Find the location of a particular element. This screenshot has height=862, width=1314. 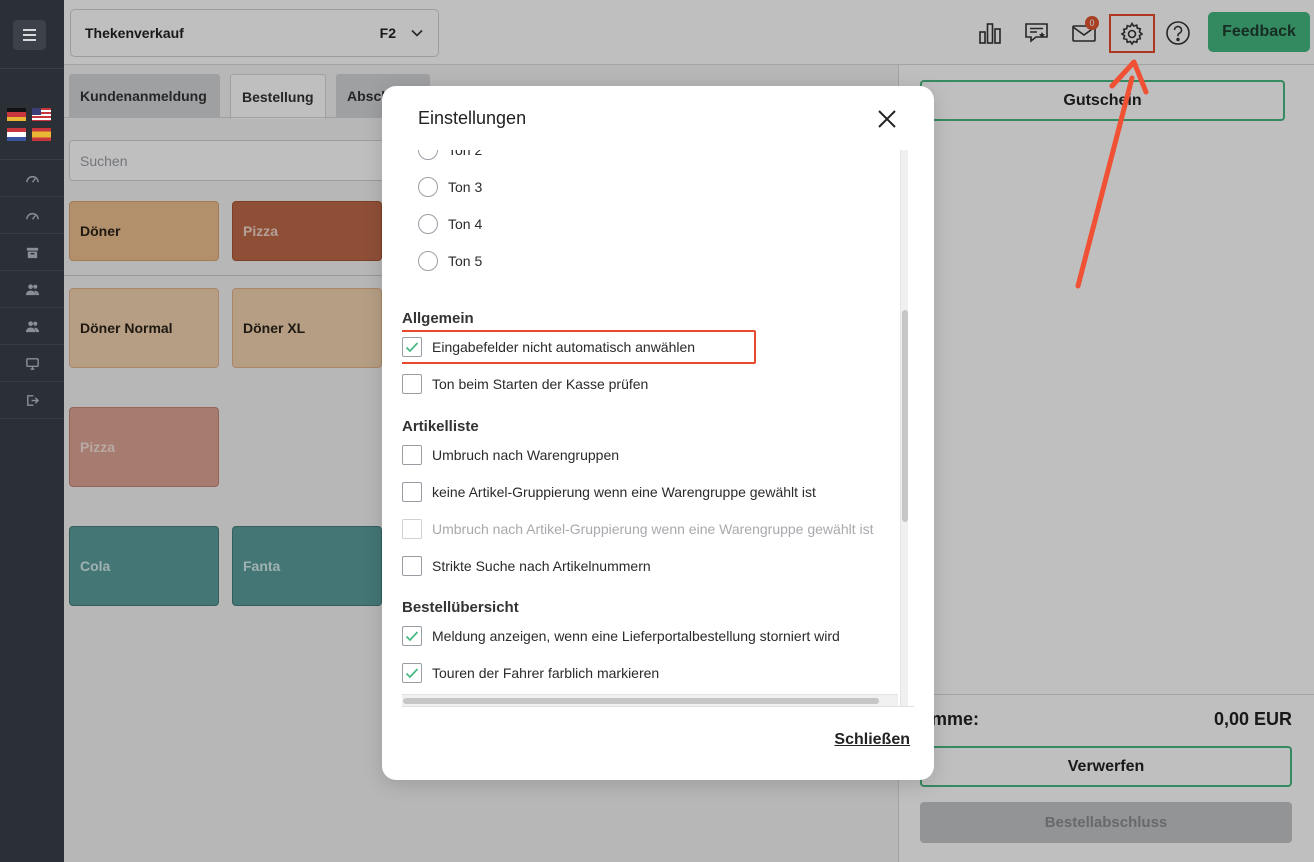

close-icon is located at coordinates (887, 119).